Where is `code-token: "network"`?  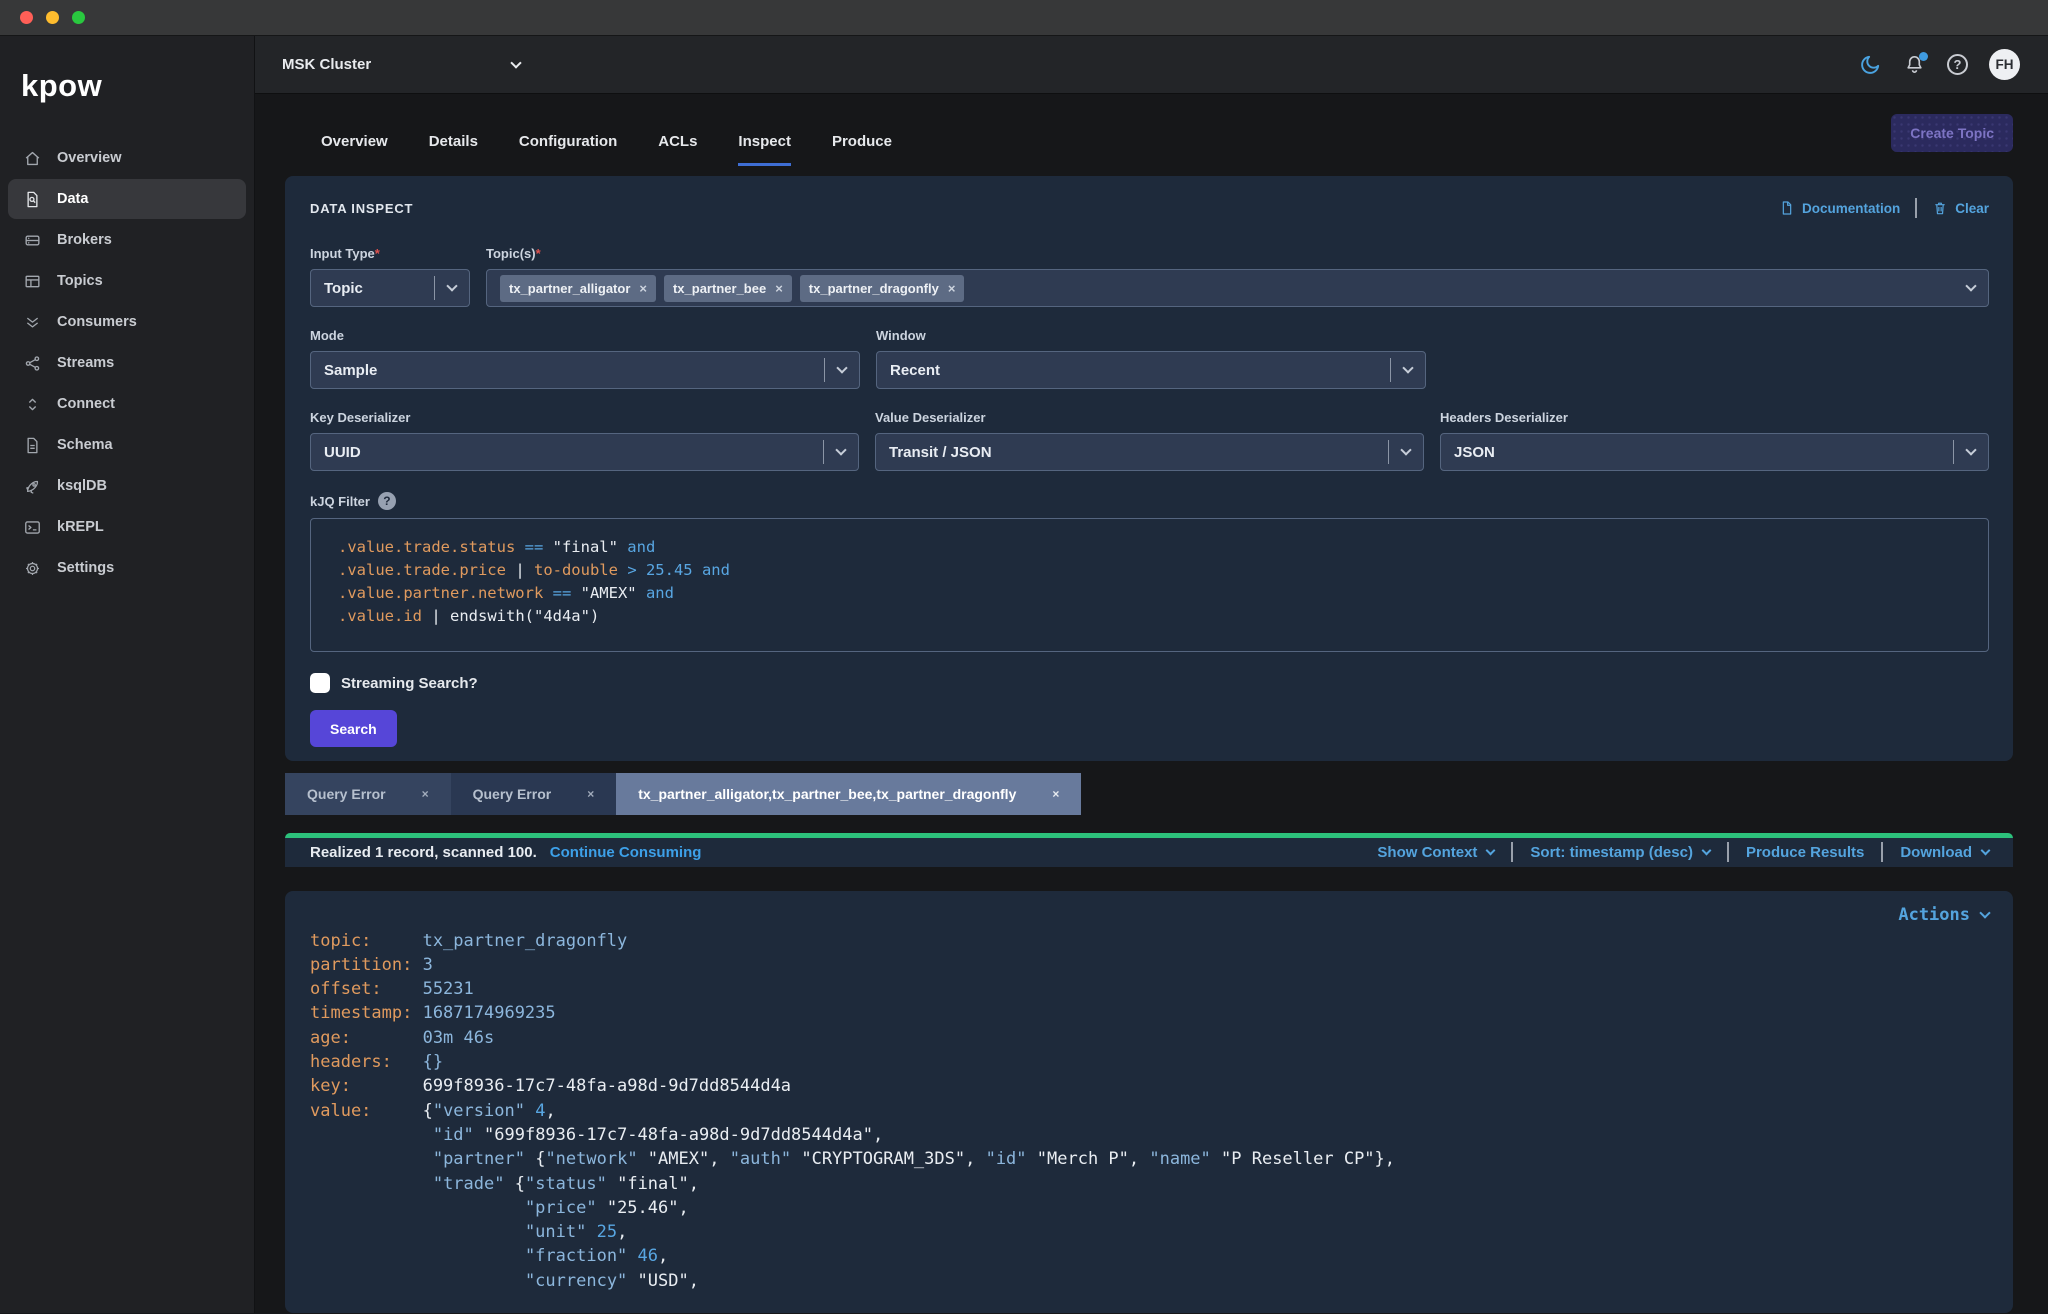
code-token: "network" is located at coordinates (591, 1159).